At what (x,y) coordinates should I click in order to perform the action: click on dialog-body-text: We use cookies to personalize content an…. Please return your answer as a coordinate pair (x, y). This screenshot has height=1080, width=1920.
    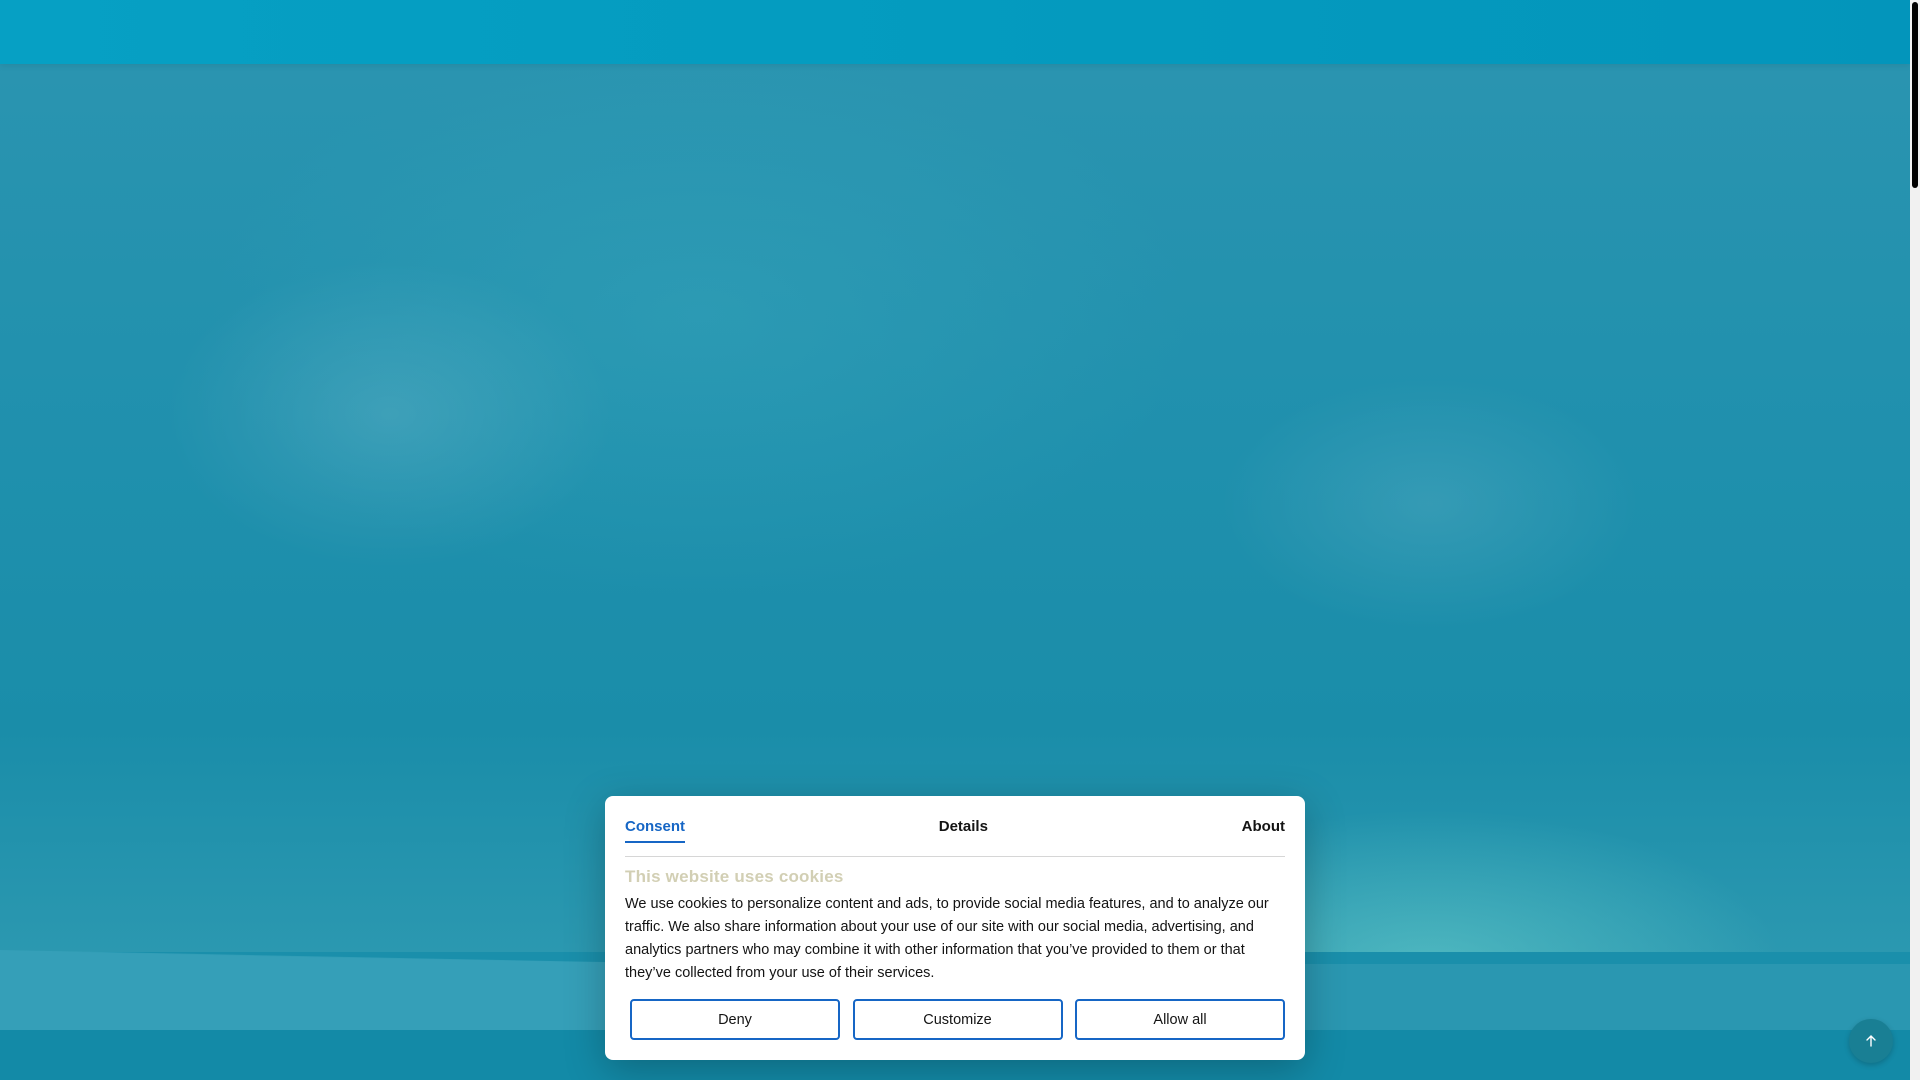
    Looking at the image, I should click on (947, 938).